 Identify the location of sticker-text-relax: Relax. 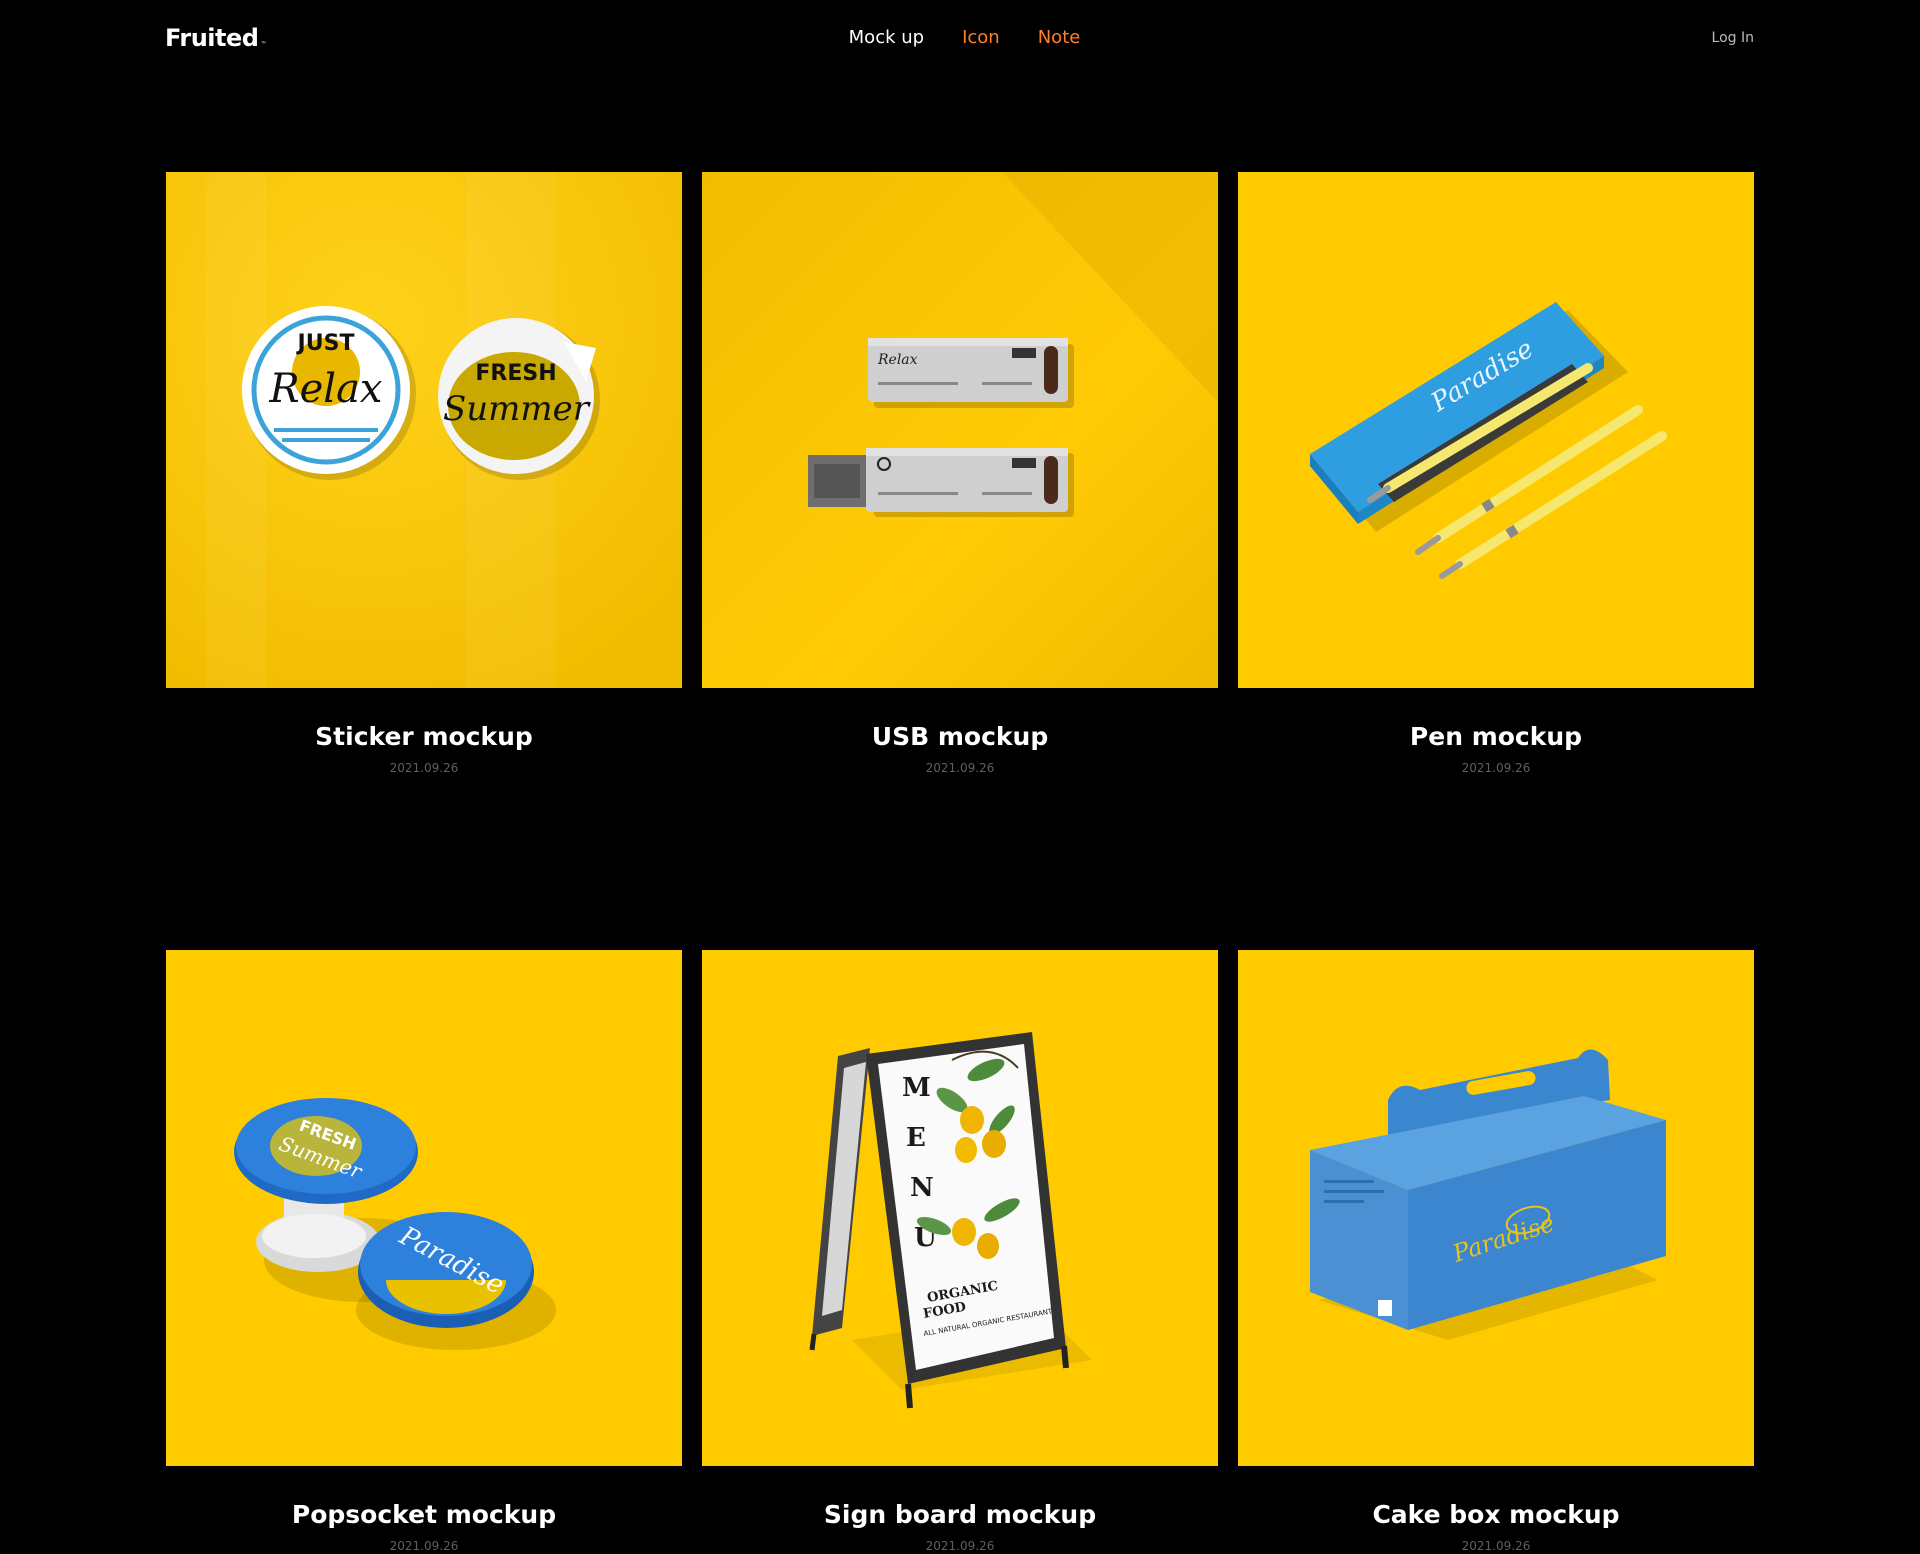
(326, 389).